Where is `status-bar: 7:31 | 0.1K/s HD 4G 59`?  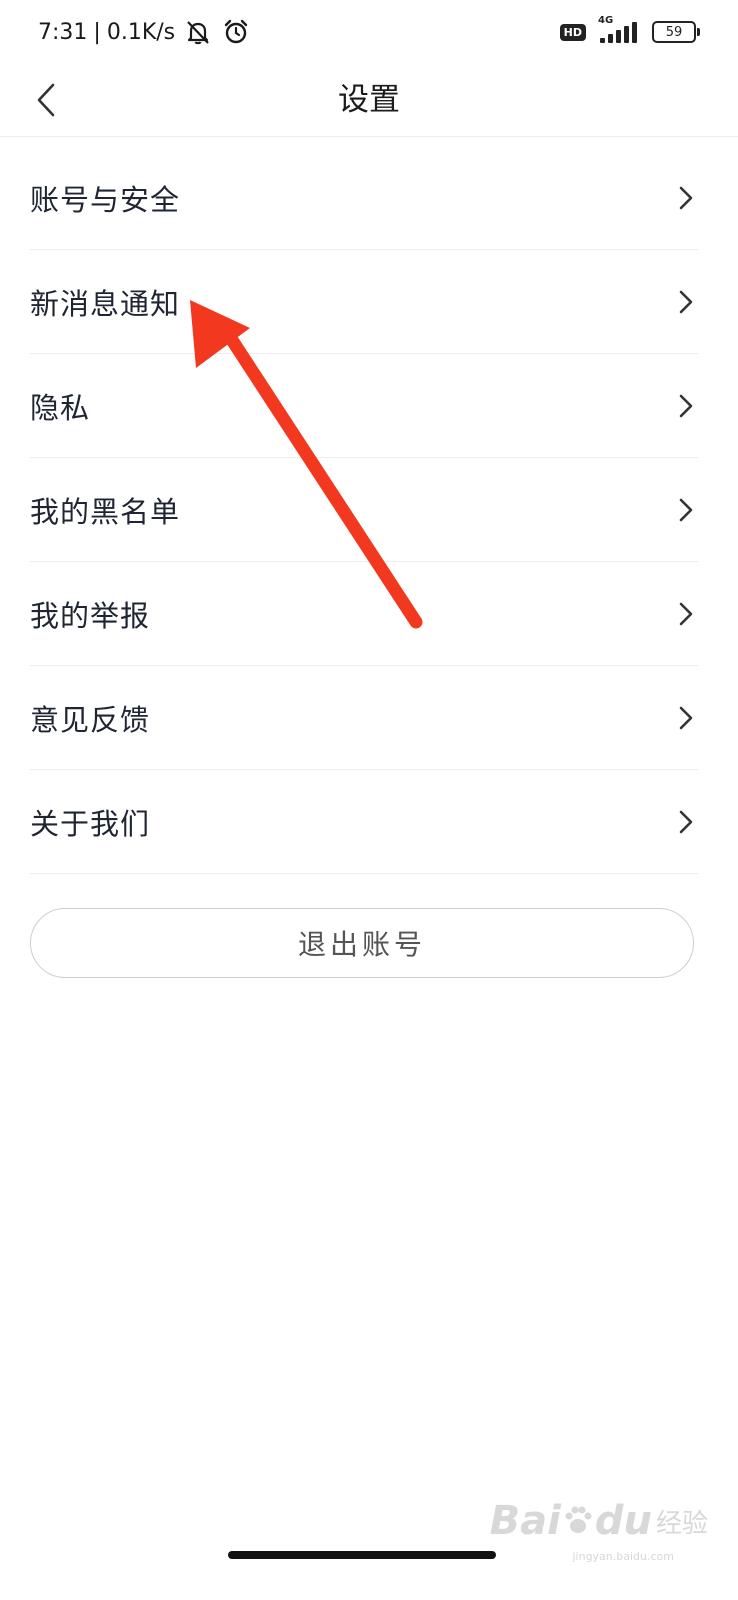 status-bar: 7:31 | 0.1K/s HD 4G 59 is located at coordinates (369, 32).